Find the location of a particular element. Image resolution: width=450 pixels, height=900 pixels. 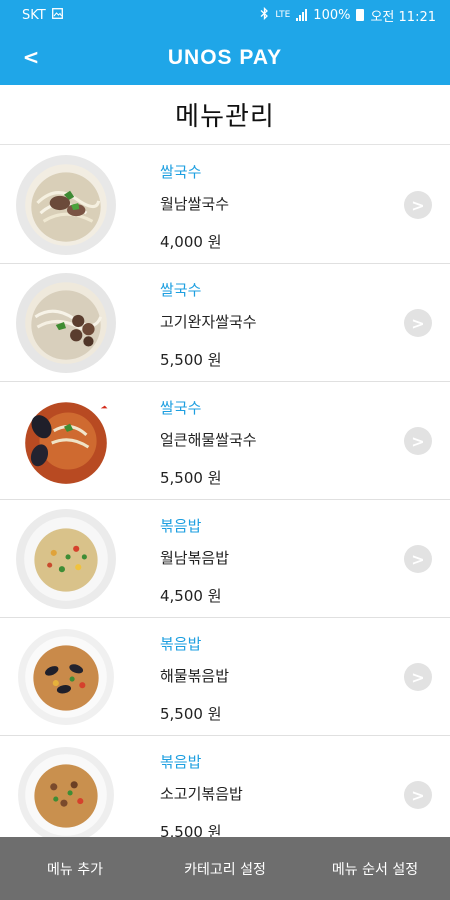

menu-item: 쌀국수 월남쌀국수 4,000 원 > is located at coordinates (225, 205).